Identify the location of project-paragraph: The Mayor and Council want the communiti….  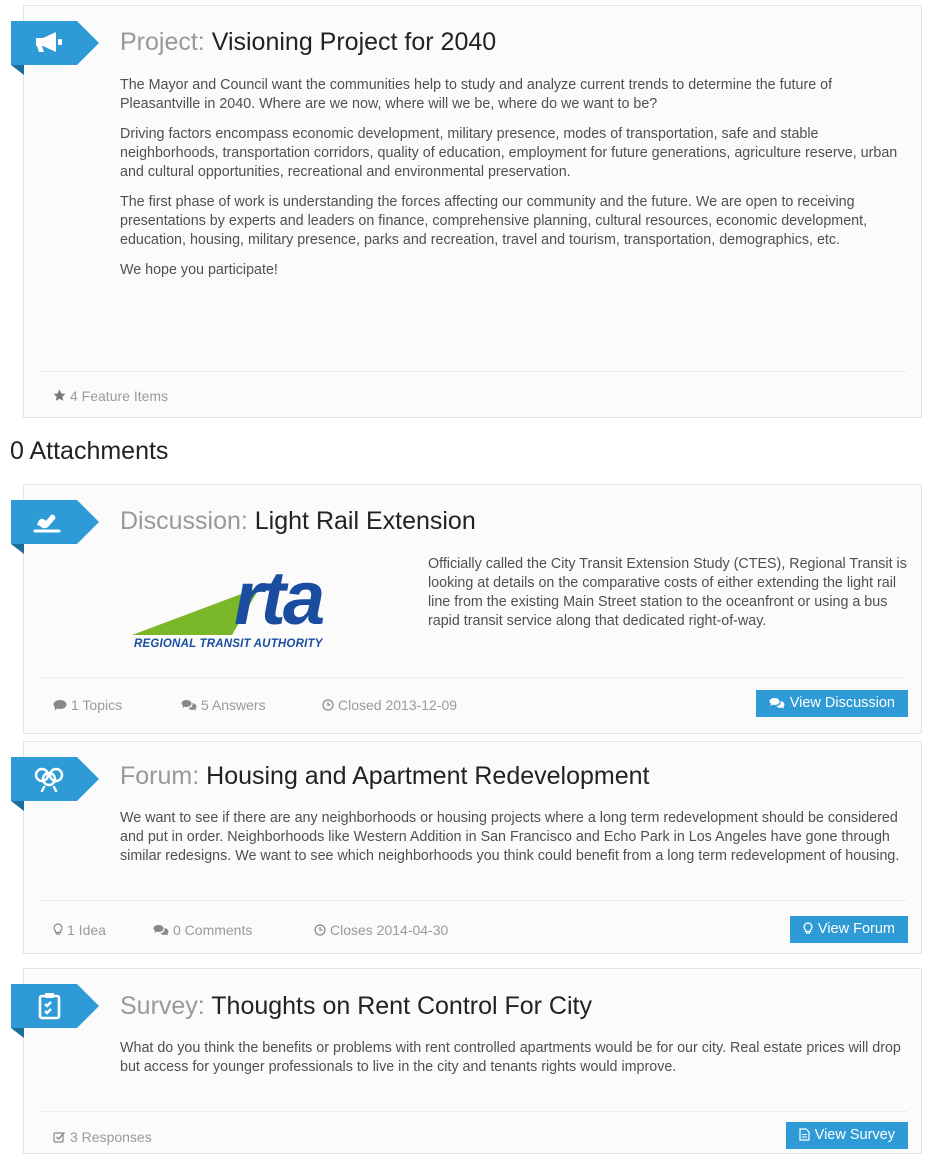
(476, 94).